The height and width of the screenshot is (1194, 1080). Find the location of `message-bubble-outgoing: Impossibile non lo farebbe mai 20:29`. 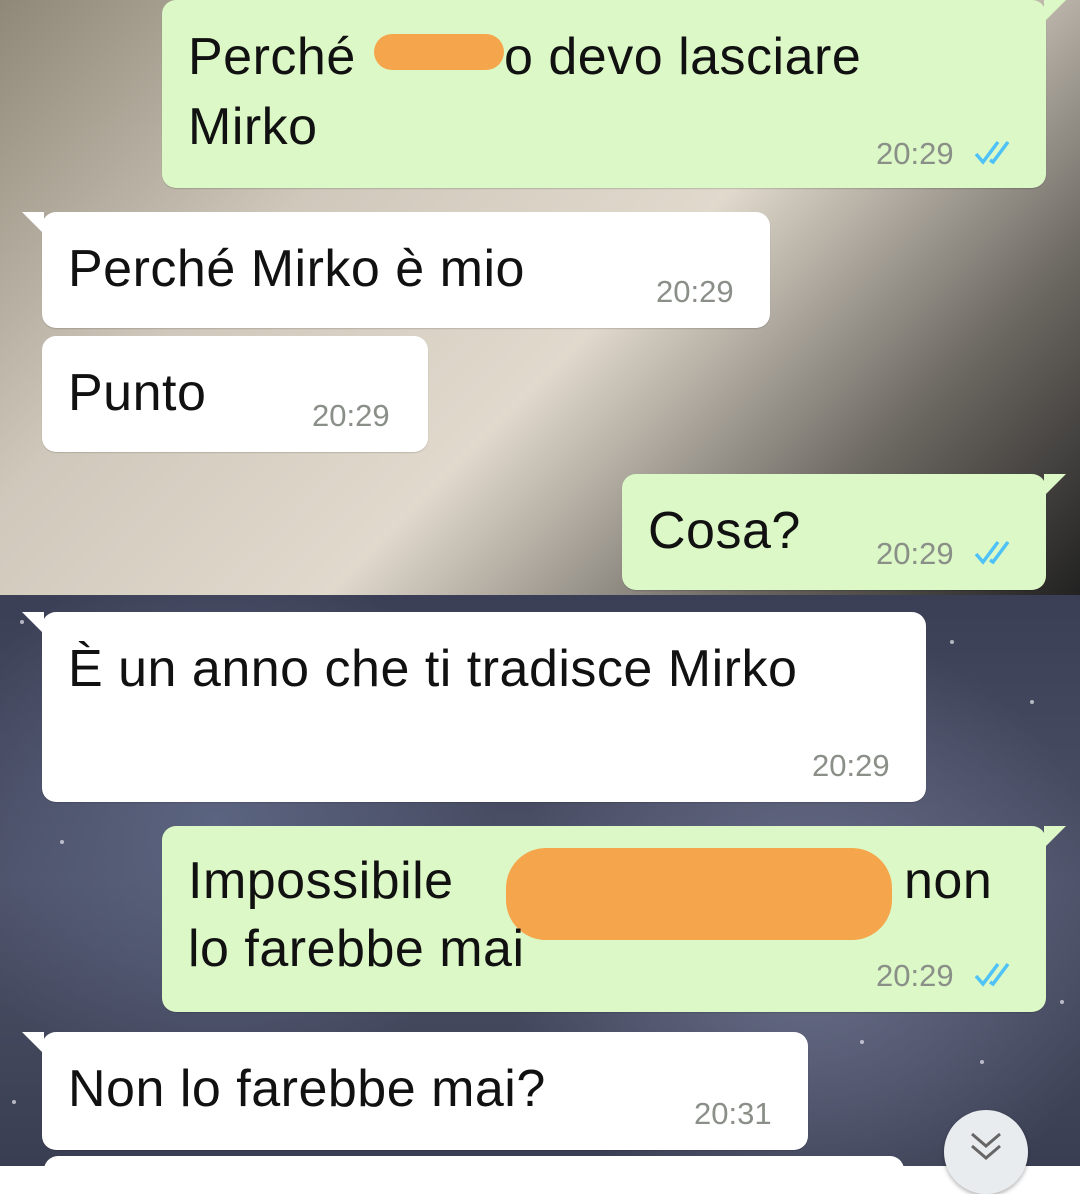

message-bubble-outgoing: Impossibile non lo farebbe mai 20:29 is located at coordinates (614, 919).